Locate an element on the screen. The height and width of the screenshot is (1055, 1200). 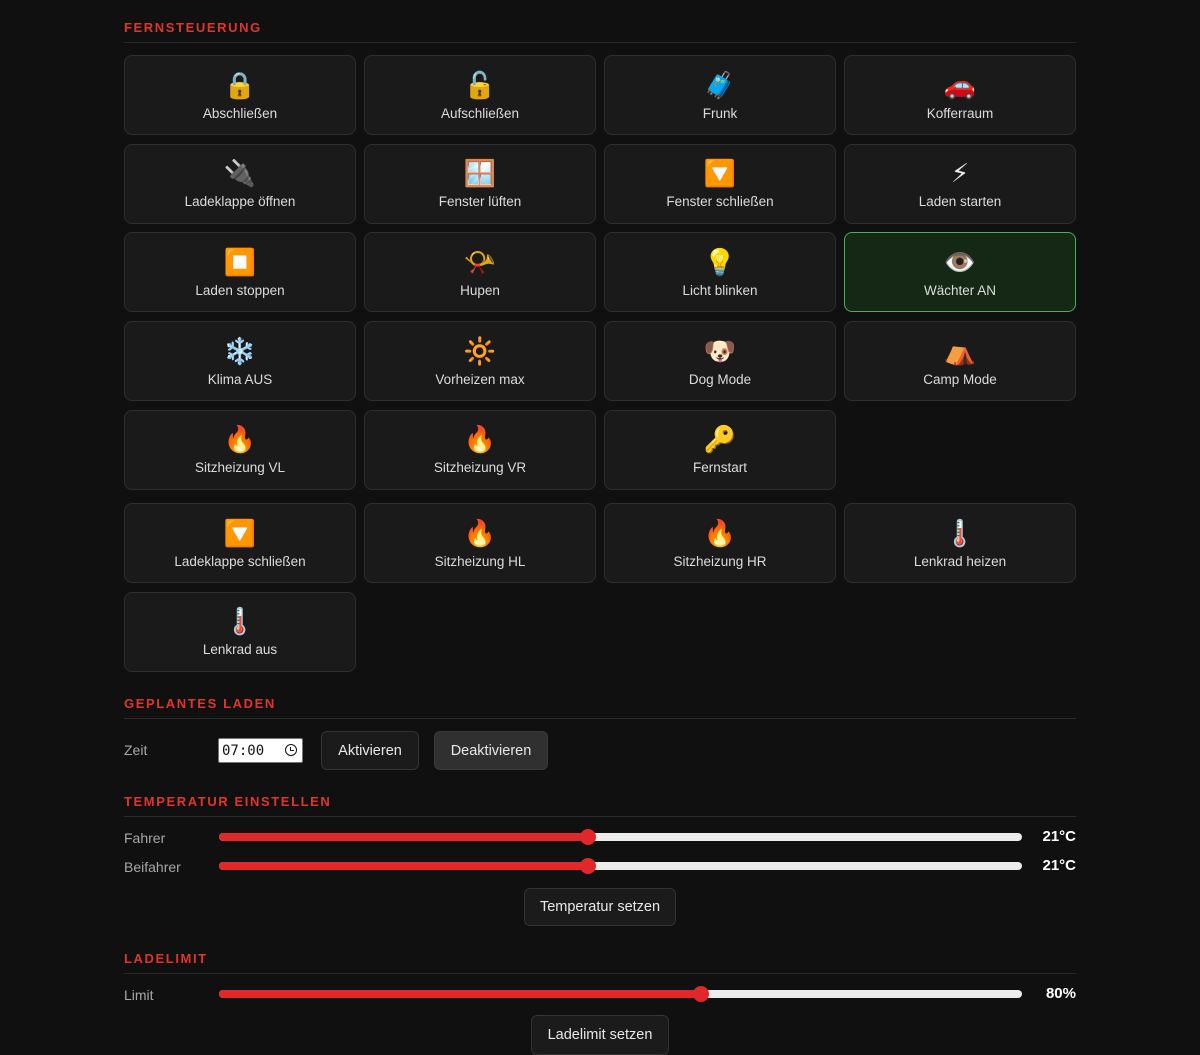
tile-label: Kofferraum is located at coordinates (960, 113).